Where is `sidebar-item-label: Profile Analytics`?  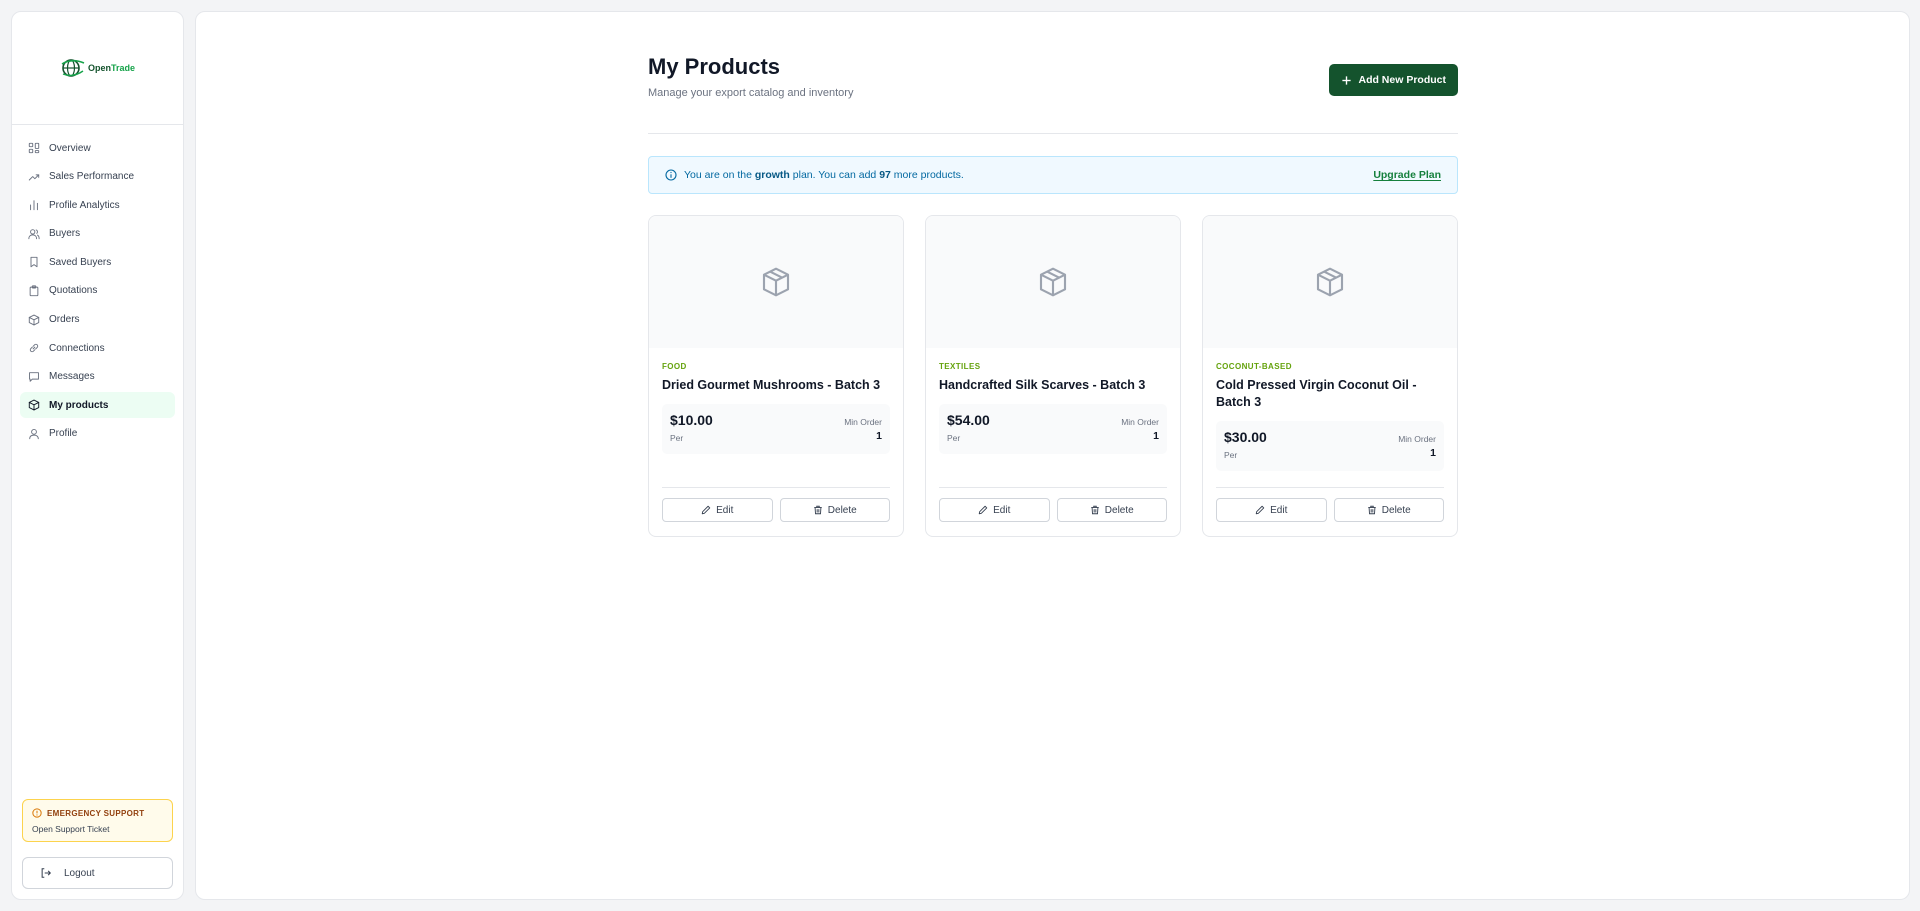
sidebar-item-label: Profile Analytics is located at coordinates (84, 205).